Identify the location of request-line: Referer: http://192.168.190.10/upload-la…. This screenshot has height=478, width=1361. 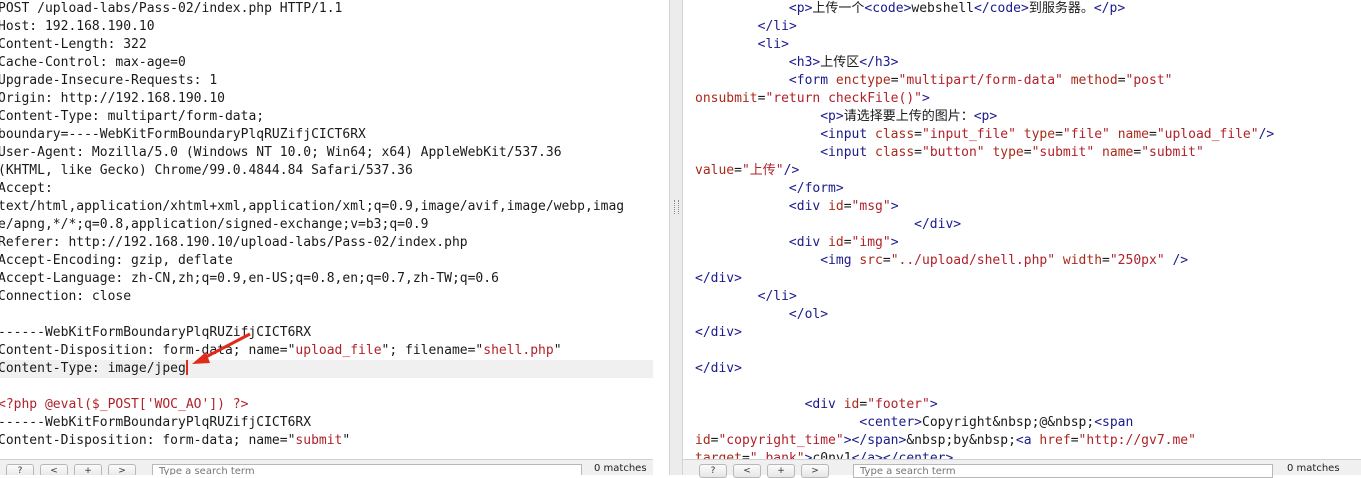
(326, 243).